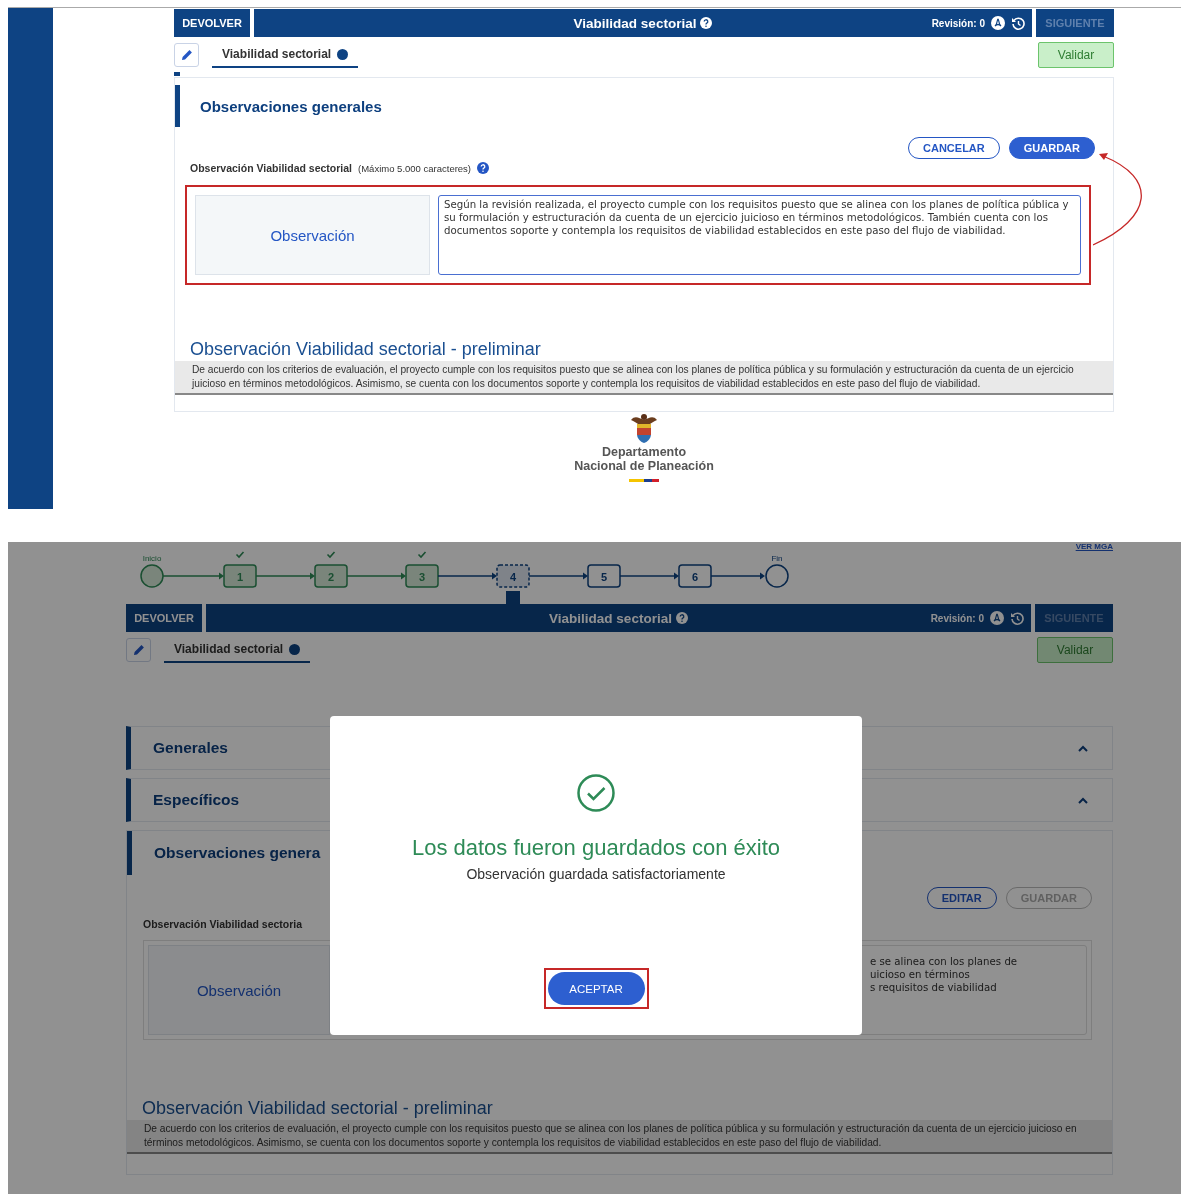 The width and height of the screenshot is (1181, 1194). Describe the element at coordinates (644, 480) in the screenshot. I see `flag-bar` at that location.